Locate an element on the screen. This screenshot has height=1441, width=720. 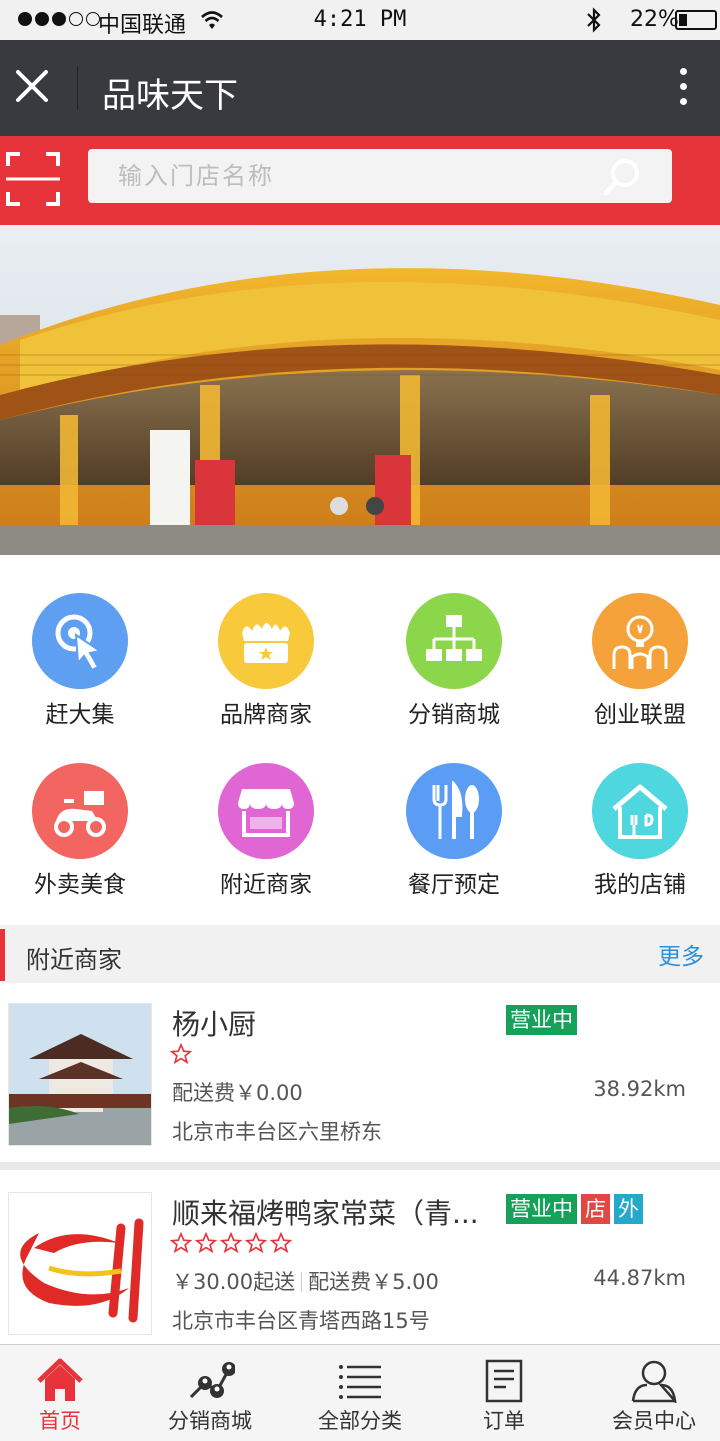
menu-item: 赶大集 is located at coordinates (85, 660).